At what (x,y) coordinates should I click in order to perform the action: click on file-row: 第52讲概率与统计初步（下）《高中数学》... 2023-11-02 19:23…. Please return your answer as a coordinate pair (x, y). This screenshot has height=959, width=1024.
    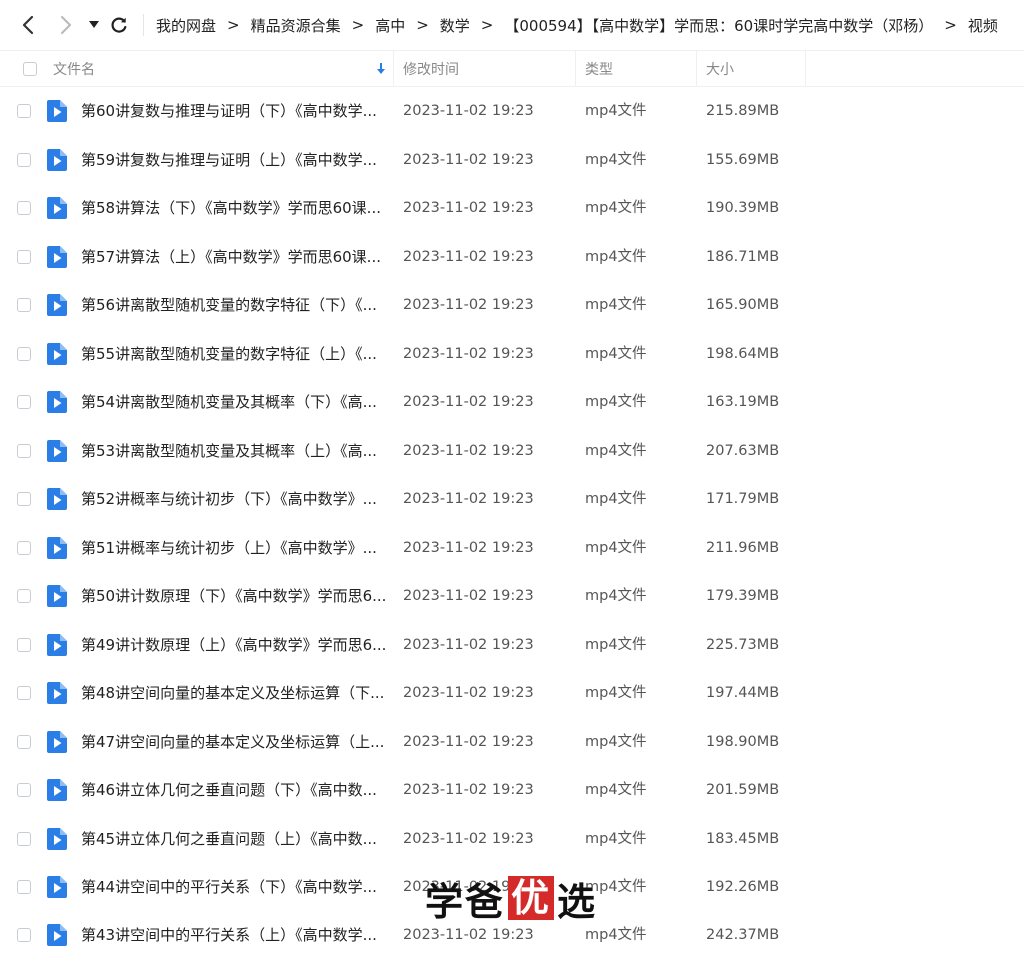
    Looking at the image, I should click on (512, 499).